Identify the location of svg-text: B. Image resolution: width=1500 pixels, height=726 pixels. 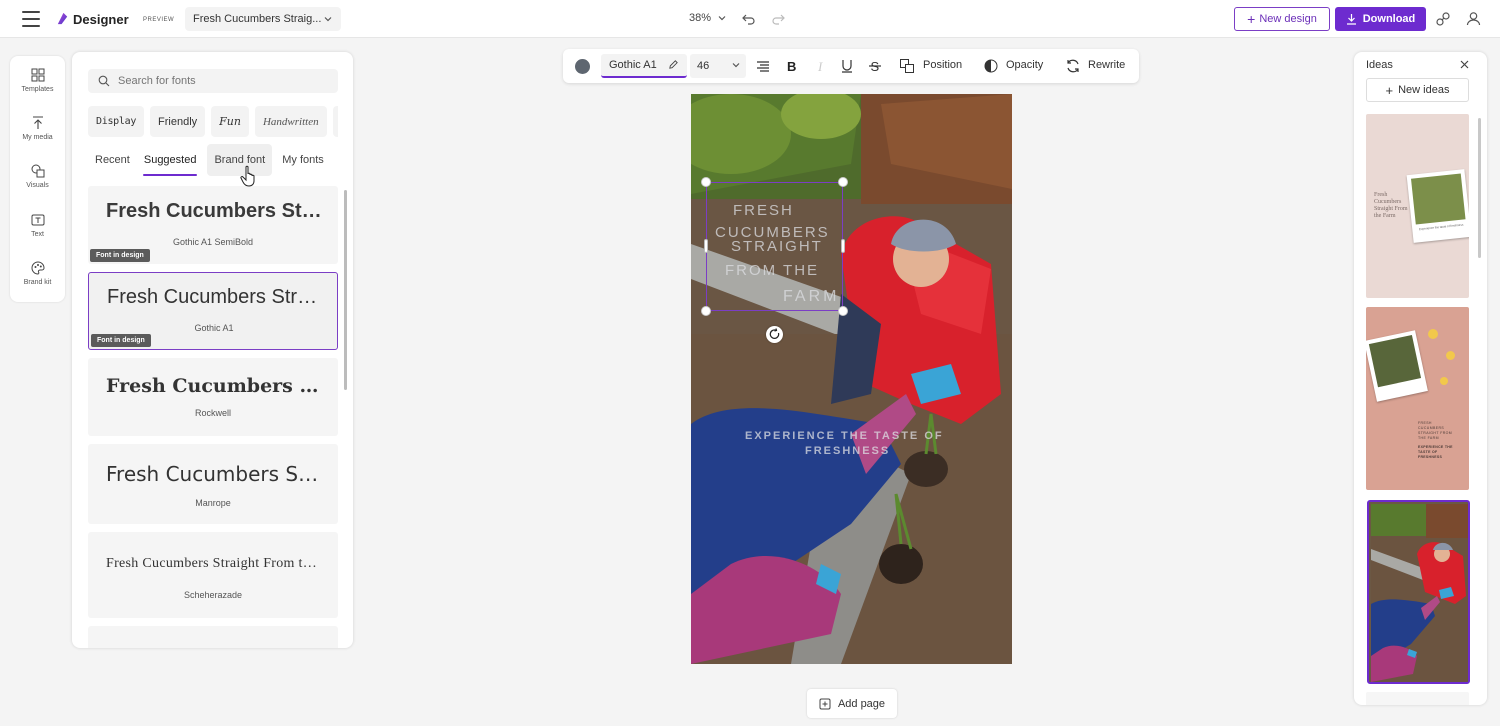
(791, 66).